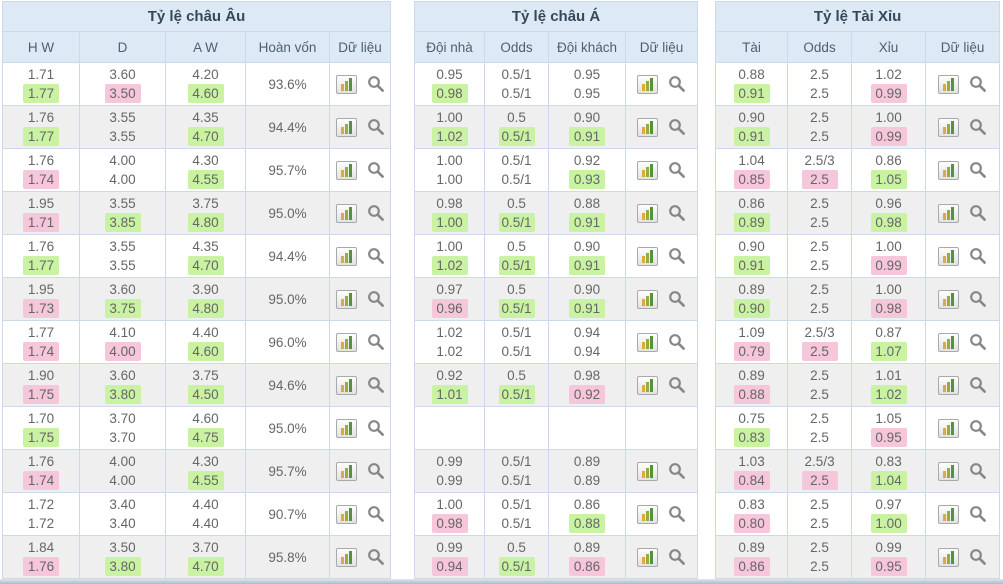  What do you see at coordinates (962, 471) in the screenshot?
I see `data-actions` at bounding box center [962, 471].